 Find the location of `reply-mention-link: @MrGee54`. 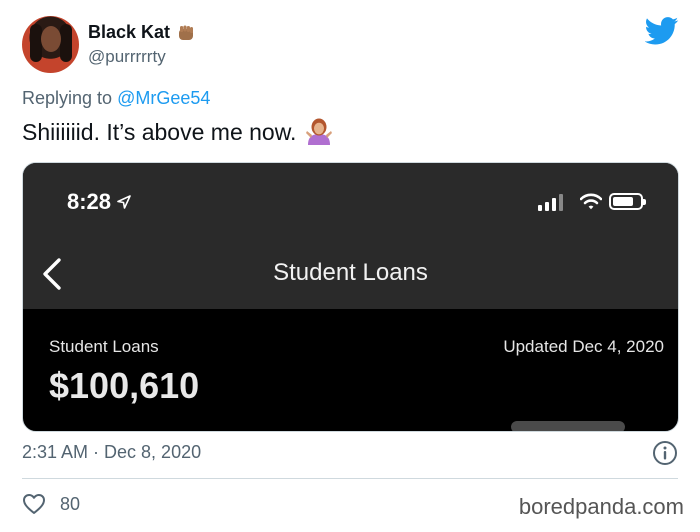

reply-mention-link: @MrGee54 is located at coordinates (163, 98).